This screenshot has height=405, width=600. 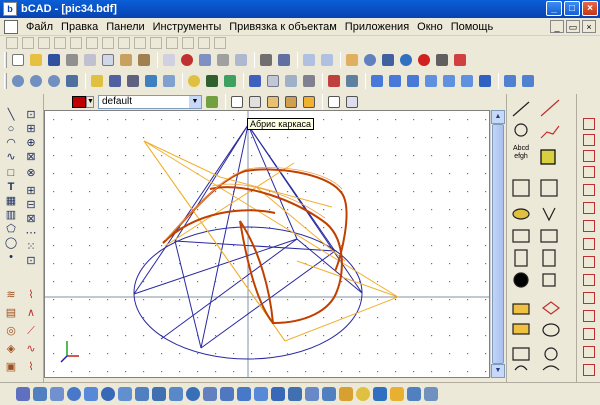 I want to click on union-solid-icon, so click(x=244, y=394).